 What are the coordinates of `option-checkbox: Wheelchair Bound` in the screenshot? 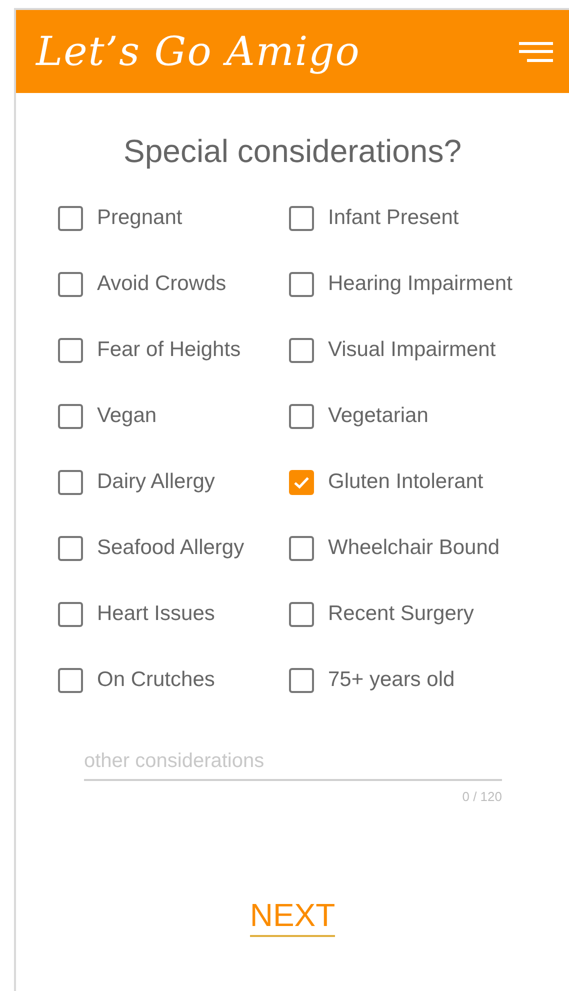 It's located at (409, 548).